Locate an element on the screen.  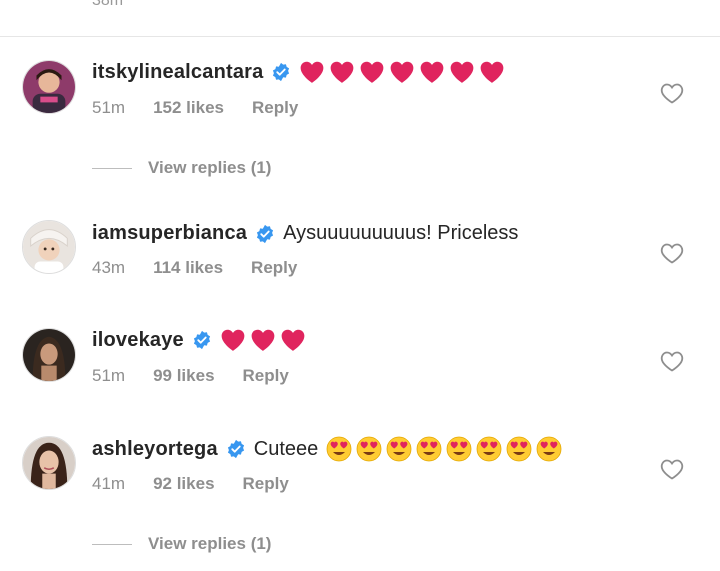
likes-count: 114 likes is located at coordinates (188, 268).